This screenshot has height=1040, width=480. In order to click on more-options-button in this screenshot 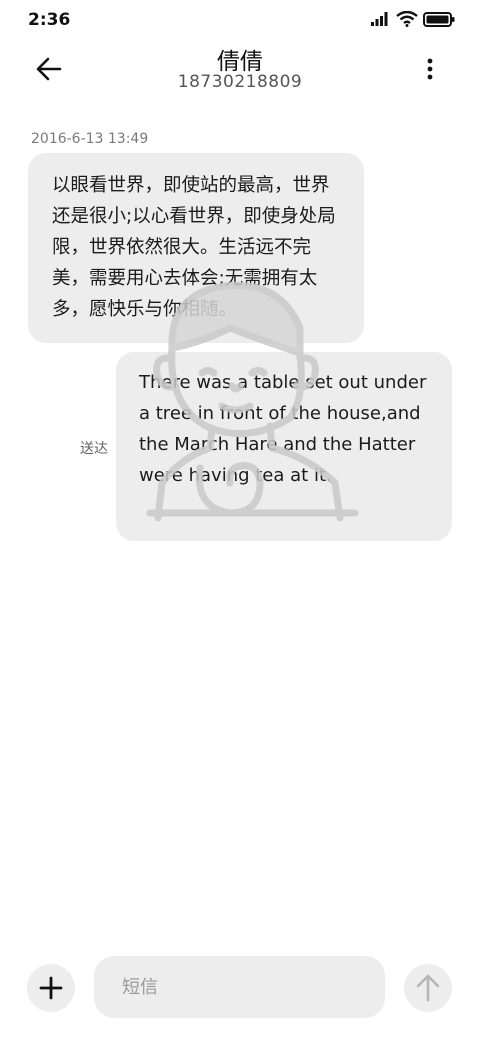, I will do `click(430, 69)`.